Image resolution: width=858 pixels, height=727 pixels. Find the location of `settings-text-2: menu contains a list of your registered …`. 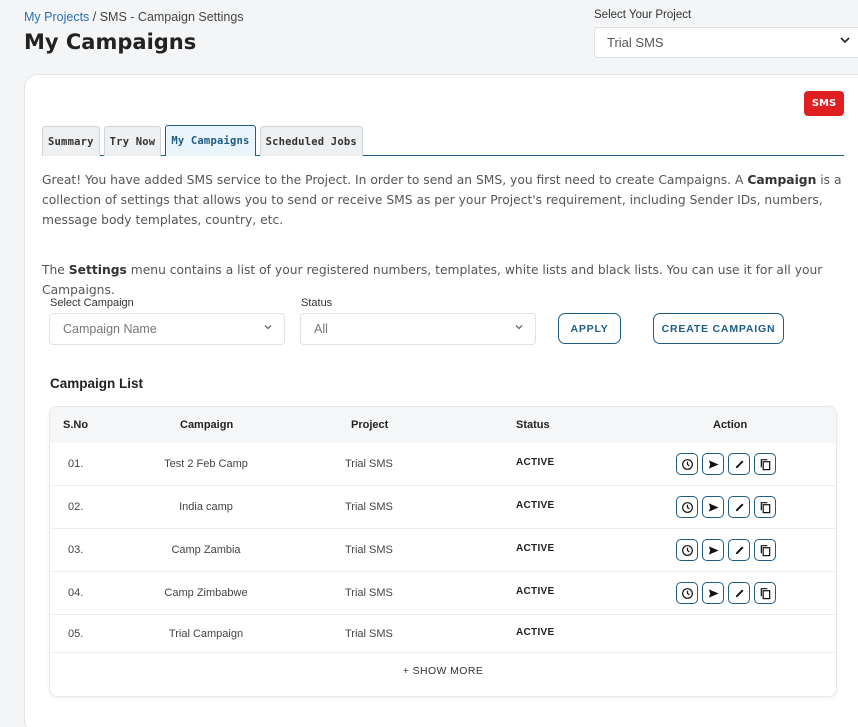

settings-text-2: menu contains a list of your registered … is located at coordinates (432, 280).